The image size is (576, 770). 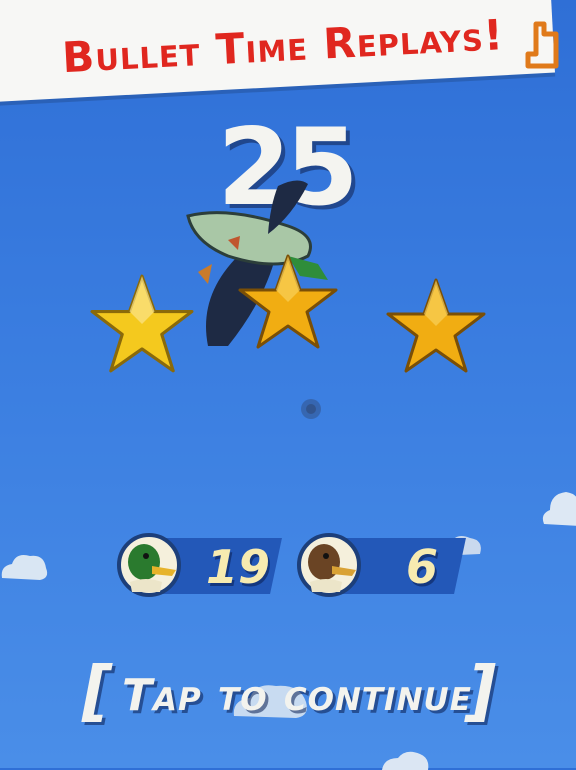 I want to click on feather-burst-icon, so click(x=311, y=409).